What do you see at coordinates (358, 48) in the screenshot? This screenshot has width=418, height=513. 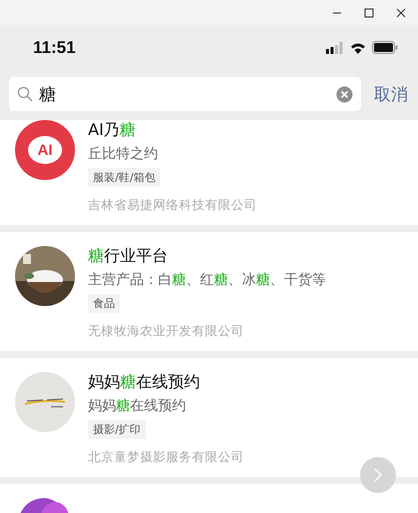 I see `wifi-icon` at bounding box center [358, 48].